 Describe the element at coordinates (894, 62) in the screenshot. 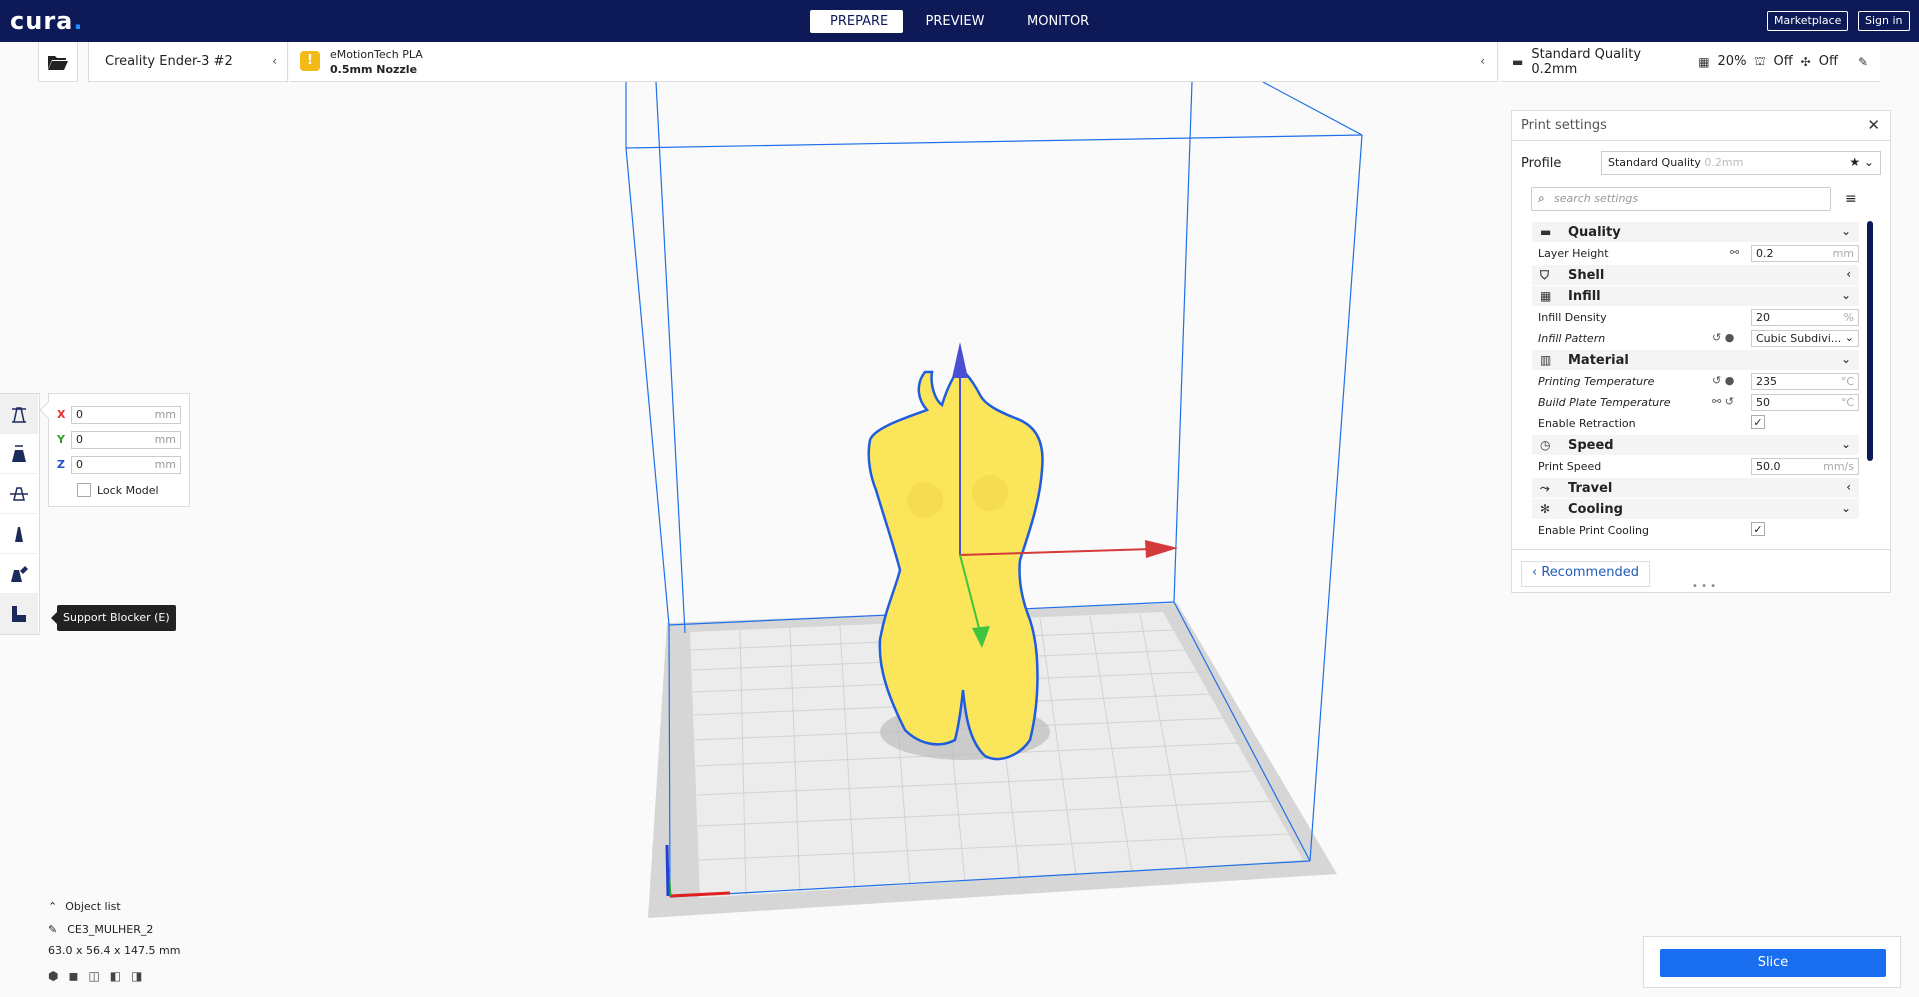

I see `material-selector: ! eMotionTech PLA 0.5mm Nozzle ‹` at that location.